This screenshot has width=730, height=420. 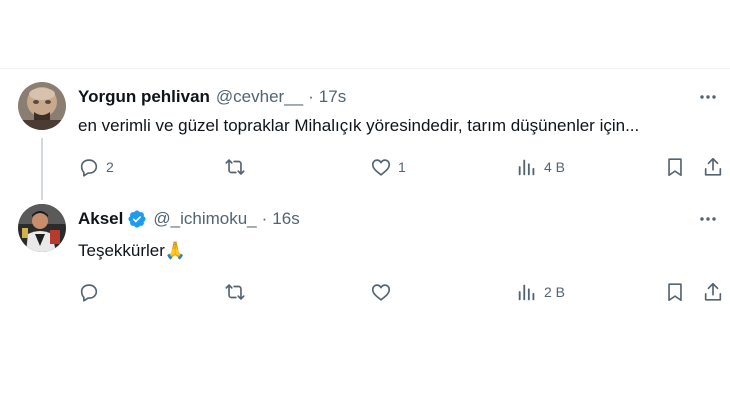 I want to click on tweet-header: Aksel @_ichimoku_ · 16s, so click(x=189, y=219).